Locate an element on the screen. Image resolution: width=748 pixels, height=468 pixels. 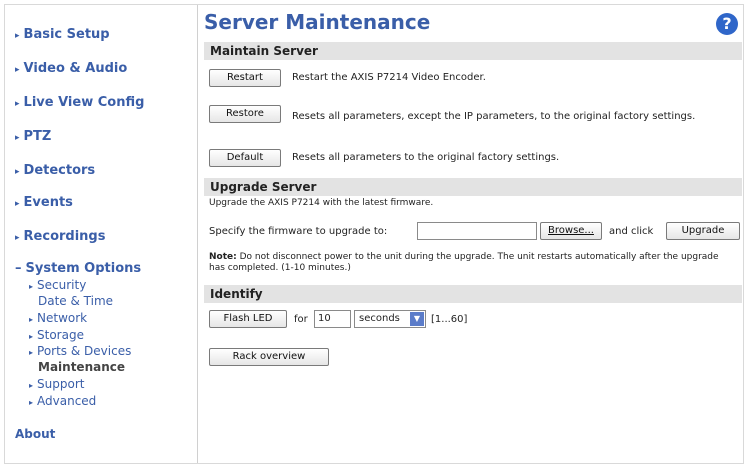
sidebar-item-events: ▸ Events is located at coordinates (44, 202).